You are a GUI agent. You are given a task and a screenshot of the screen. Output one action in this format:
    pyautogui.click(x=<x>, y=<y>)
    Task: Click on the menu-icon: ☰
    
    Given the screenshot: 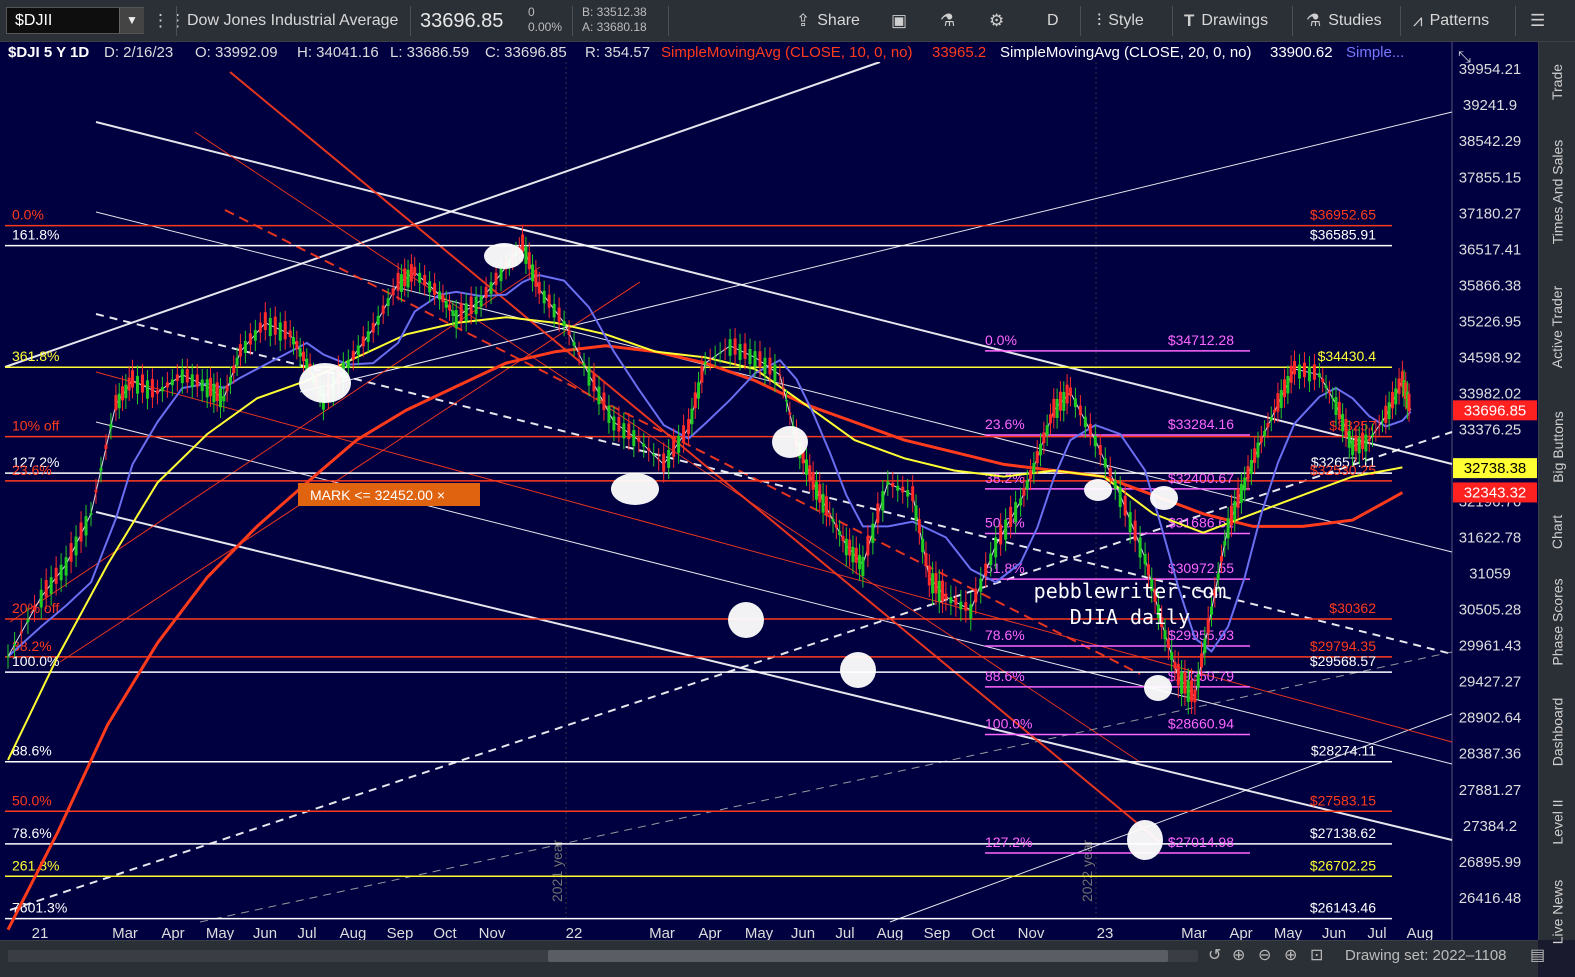 What is the action you would take?
    pyautogui.click(x=1541, y=21)
    